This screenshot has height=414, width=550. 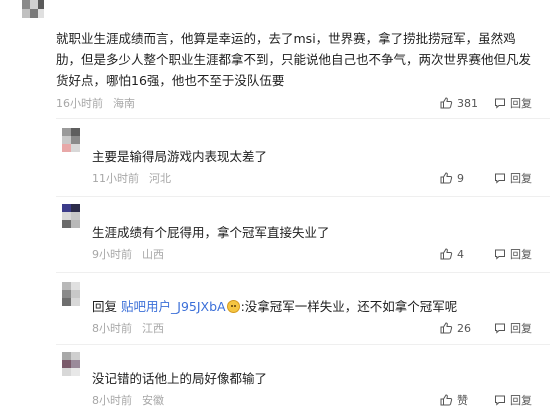 What do you see at coordinates (349, 306) in the screenshot?
I see `reply-body: :没拿冠军一样失业，还不如拿个冠军呢` at bounding box center [349, 306].